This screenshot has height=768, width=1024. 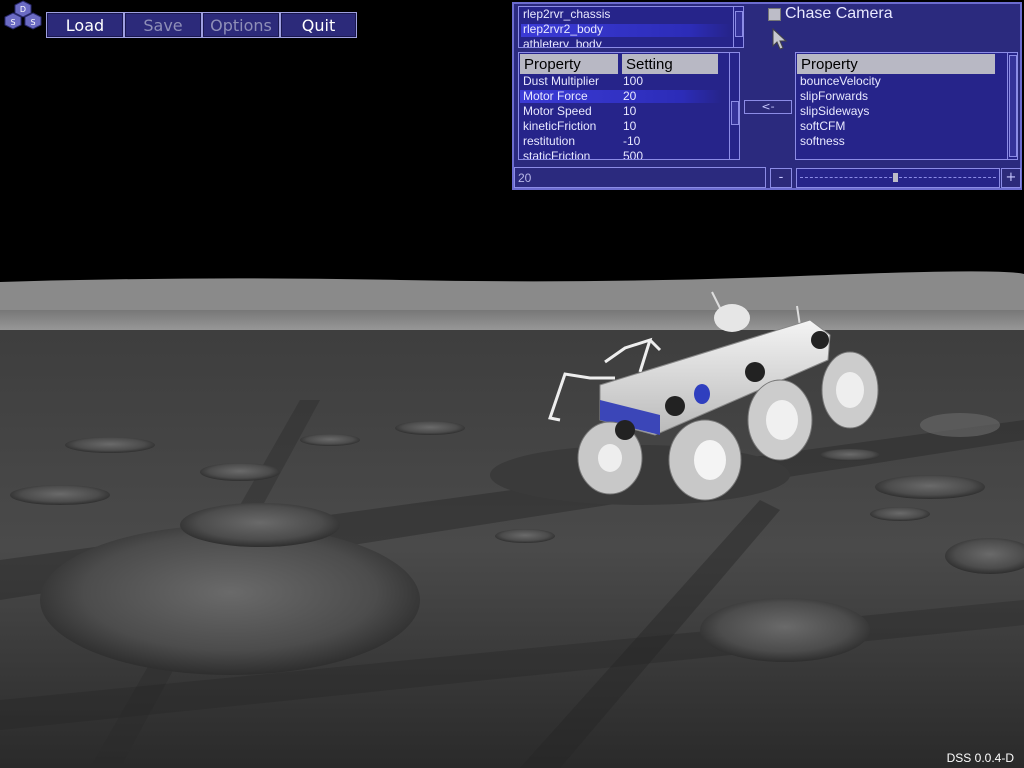 What do you see at coordinates (633, 154) in the screenshot?
I see `setting-row-value: 500` at bounding box center [633, 154].